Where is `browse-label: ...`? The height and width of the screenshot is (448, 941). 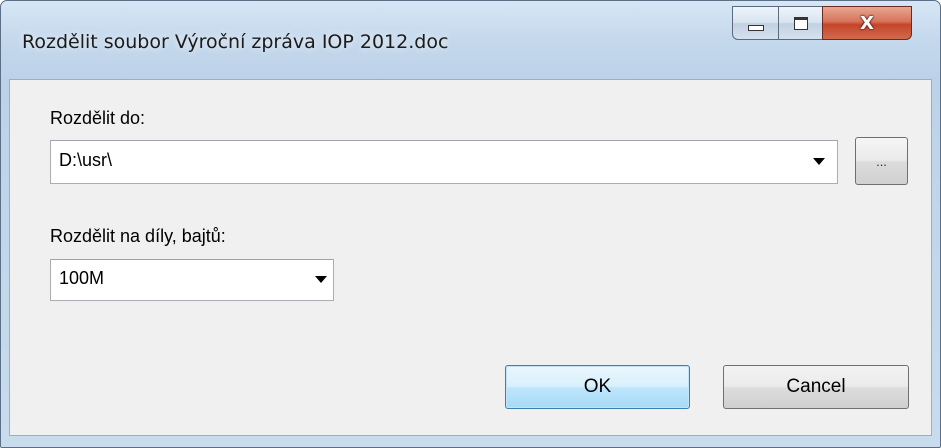 browse-label: ... is located at coordinates (881, 161).